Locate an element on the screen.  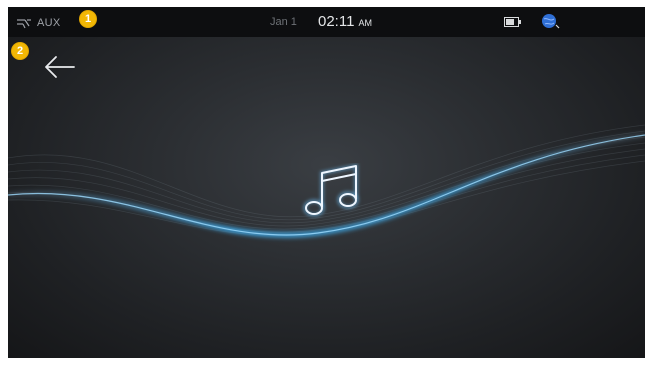
back-arrow-icon is located at coordinates (60, 67).